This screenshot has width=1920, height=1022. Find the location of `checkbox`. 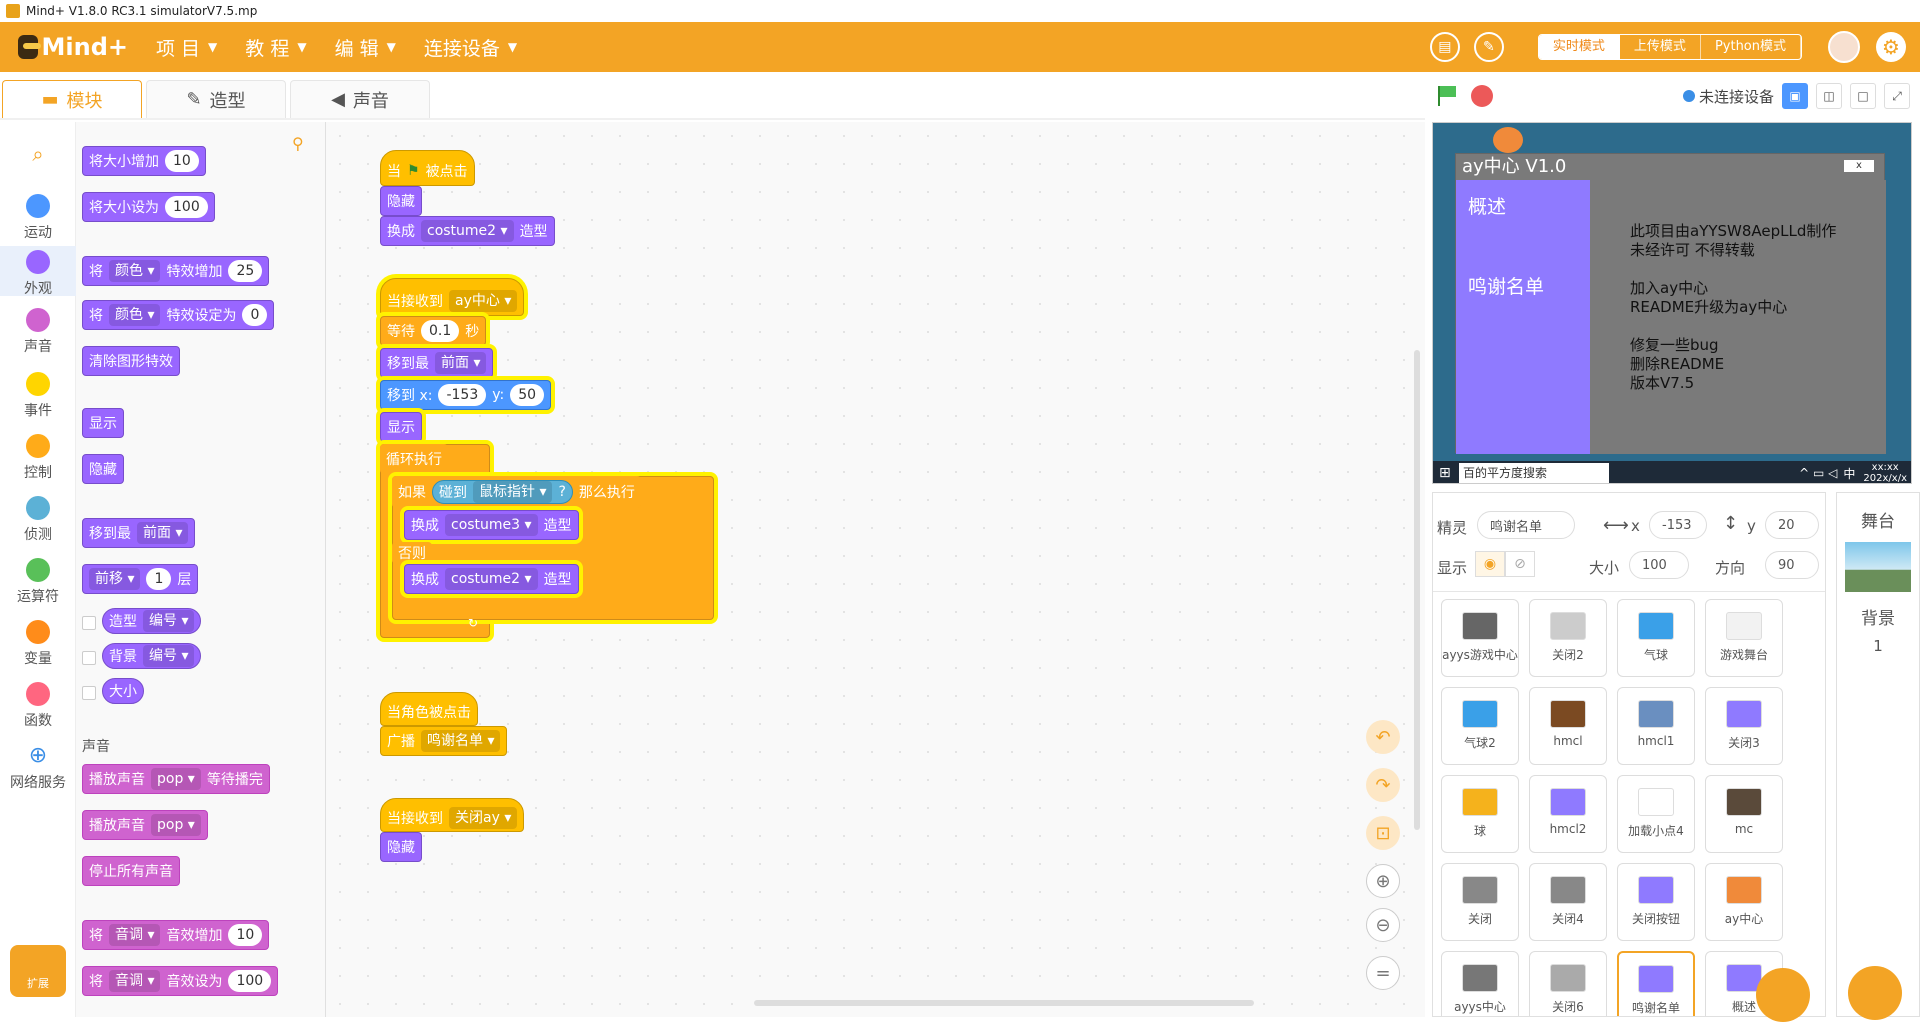

checkbox is located at coordinates (89, 623).